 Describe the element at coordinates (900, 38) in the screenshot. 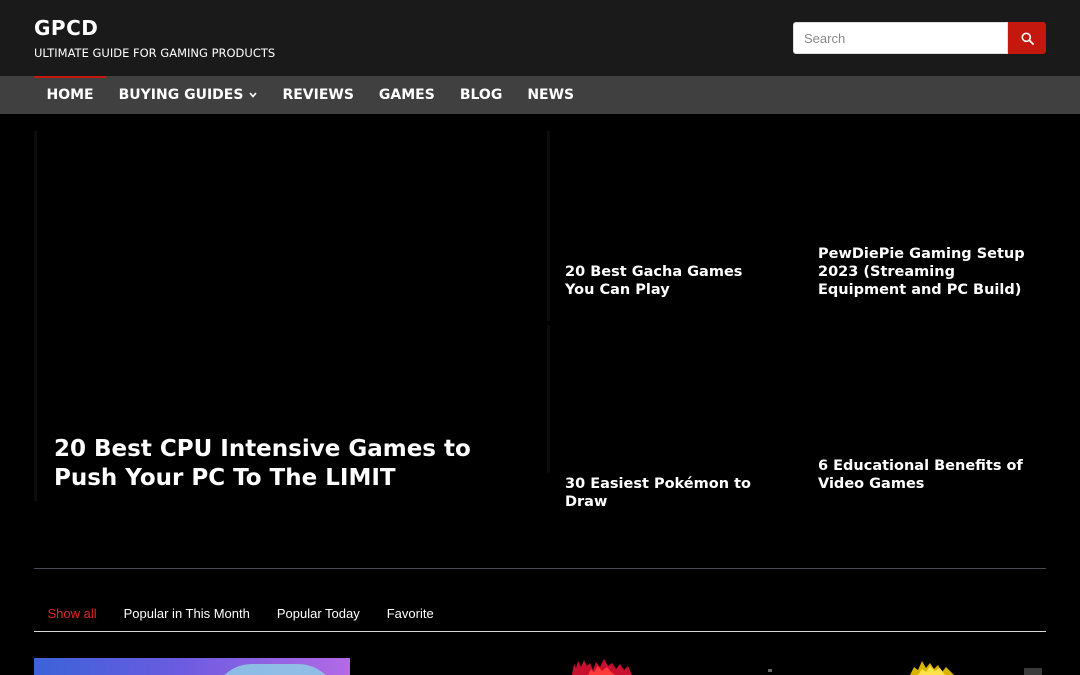

I see `search-input` at that location.